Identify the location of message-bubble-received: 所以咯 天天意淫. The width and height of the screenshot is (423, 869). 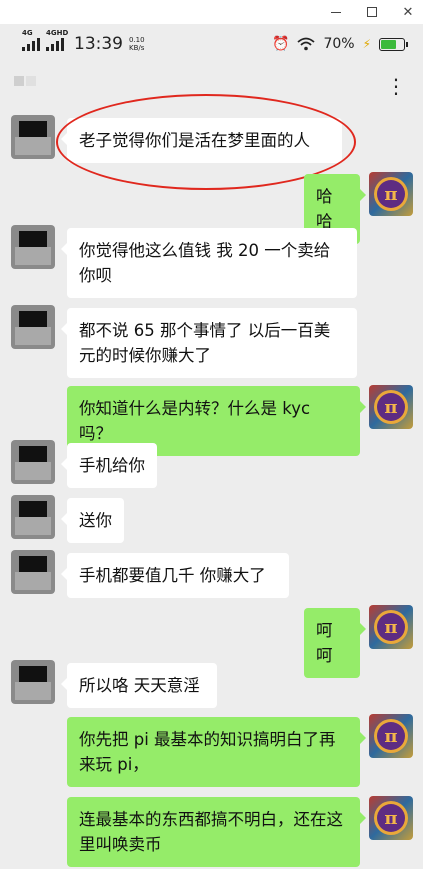
(139, 685).